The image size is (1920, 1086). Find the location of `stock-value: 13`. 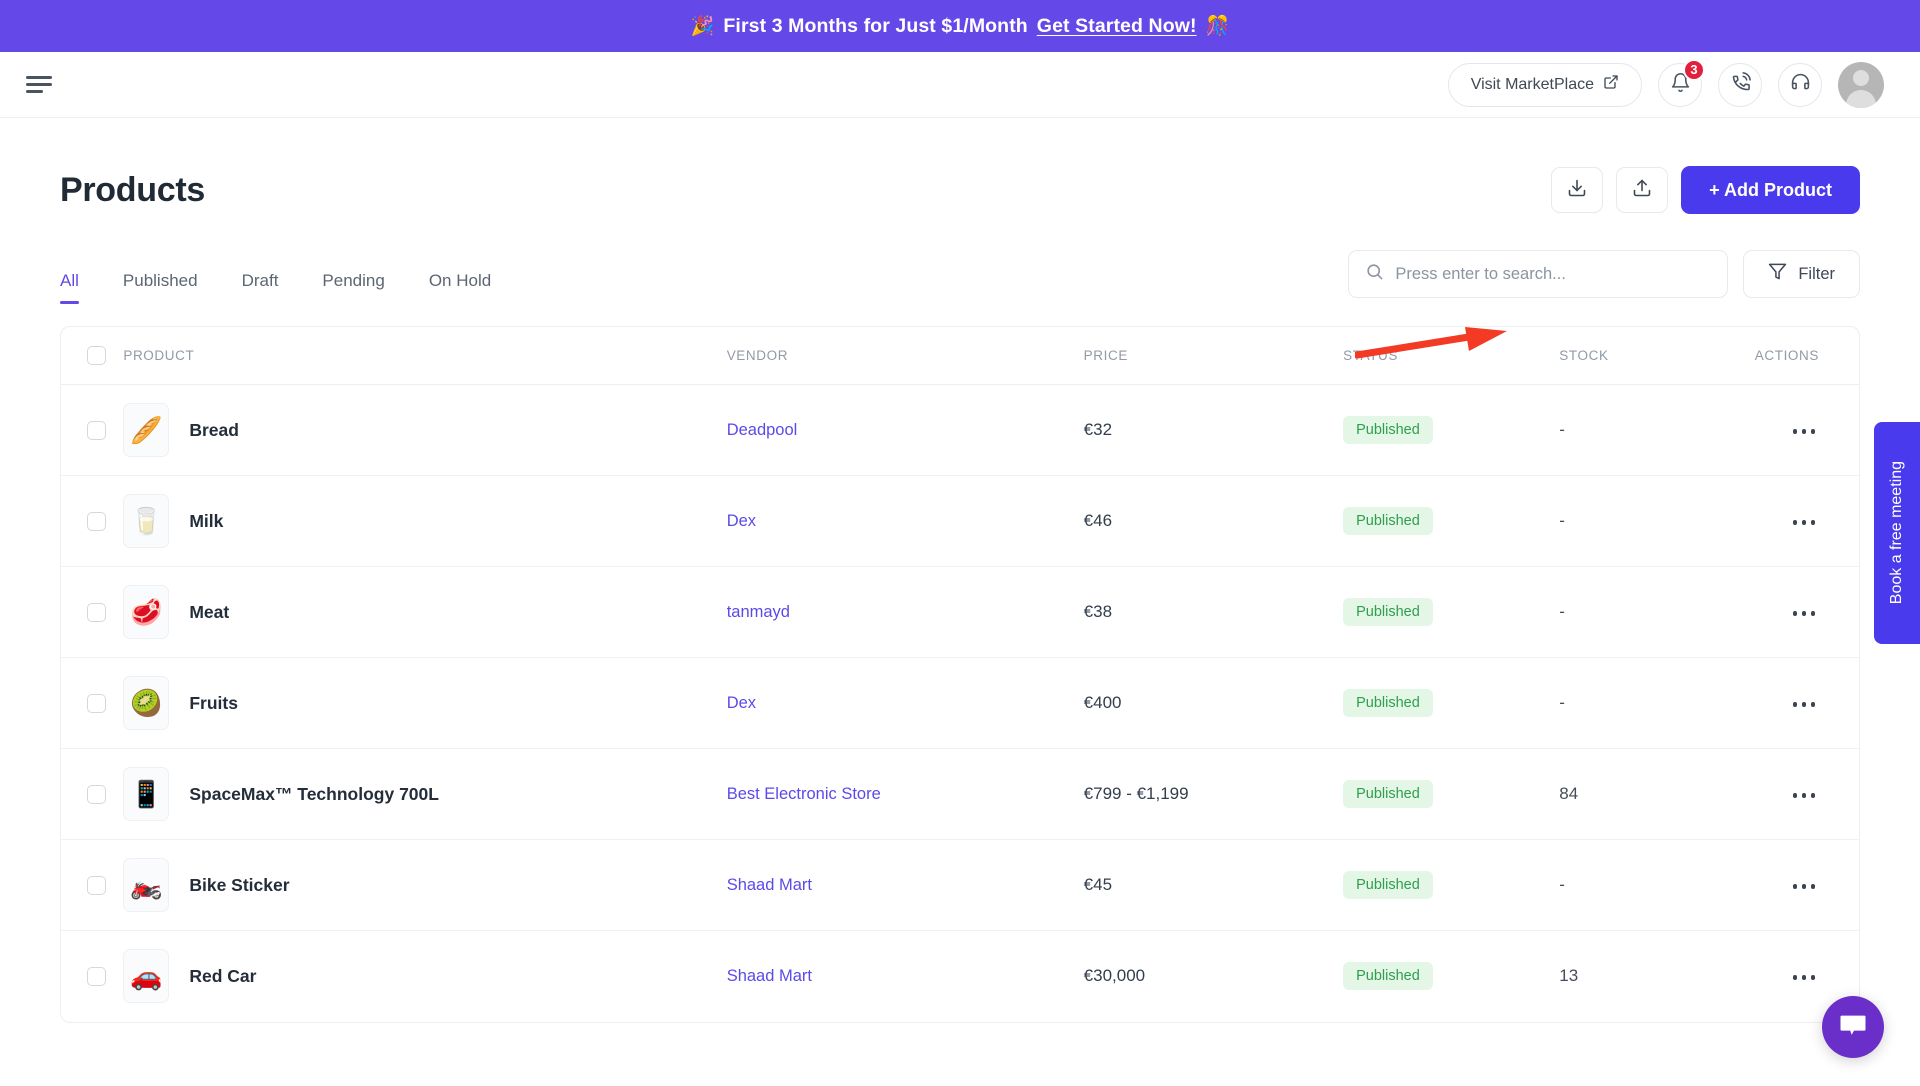

stock-value: 13 is located at coordinates (1569, 976).